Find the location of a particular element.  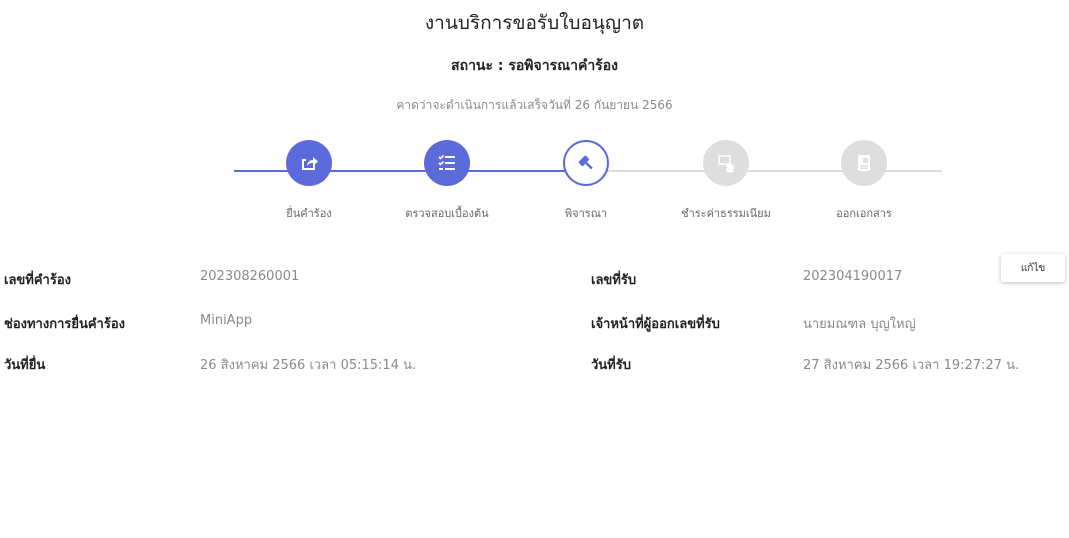

receipt-number-value: 202304190017 is located at coordinates (853, 276).